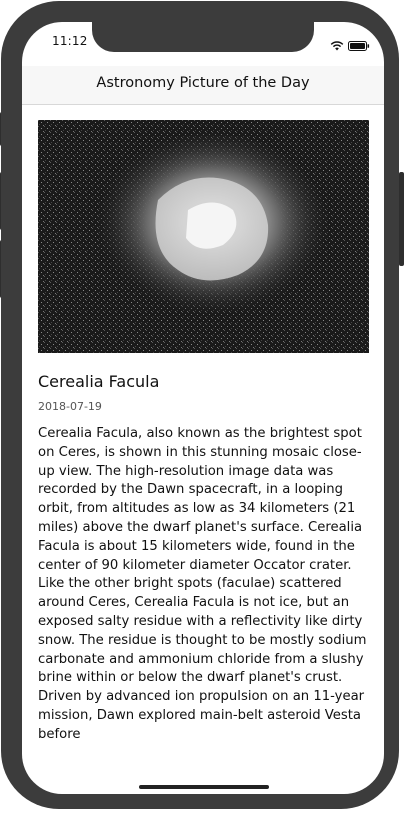  What do you see at coordinates (204, 787) in the screenshot?
I see `home-indicator` at bounding box center [204, 787].